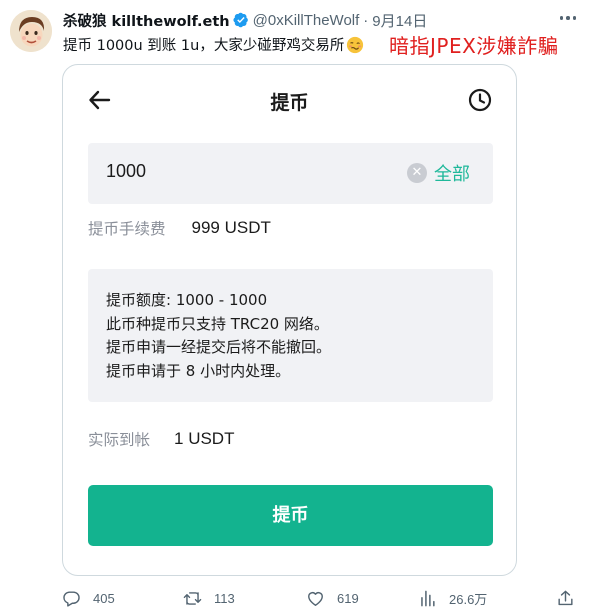  I want to click on verified-badge-icon, so click(240, 20).